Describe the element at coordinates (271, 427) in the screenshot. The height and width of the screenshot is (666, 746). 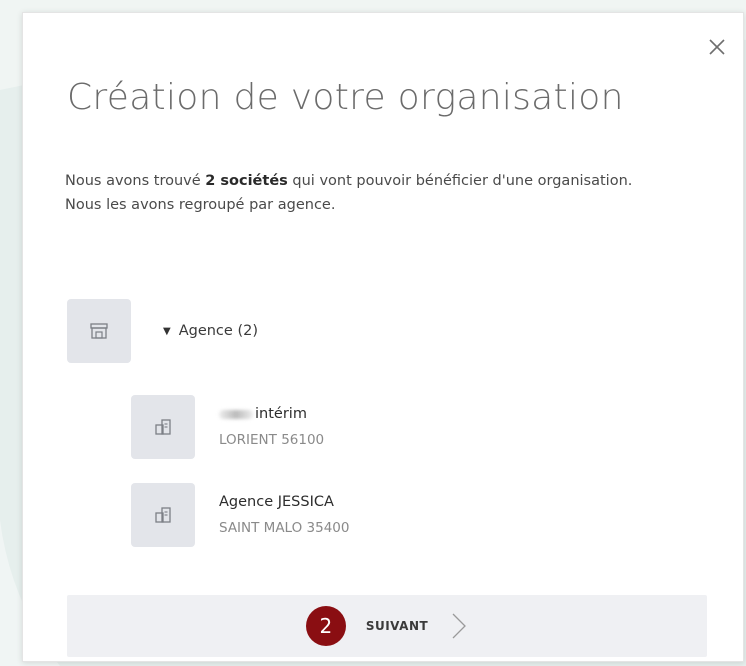
I see `company-info: intérim LORIENT 56100` at that location.